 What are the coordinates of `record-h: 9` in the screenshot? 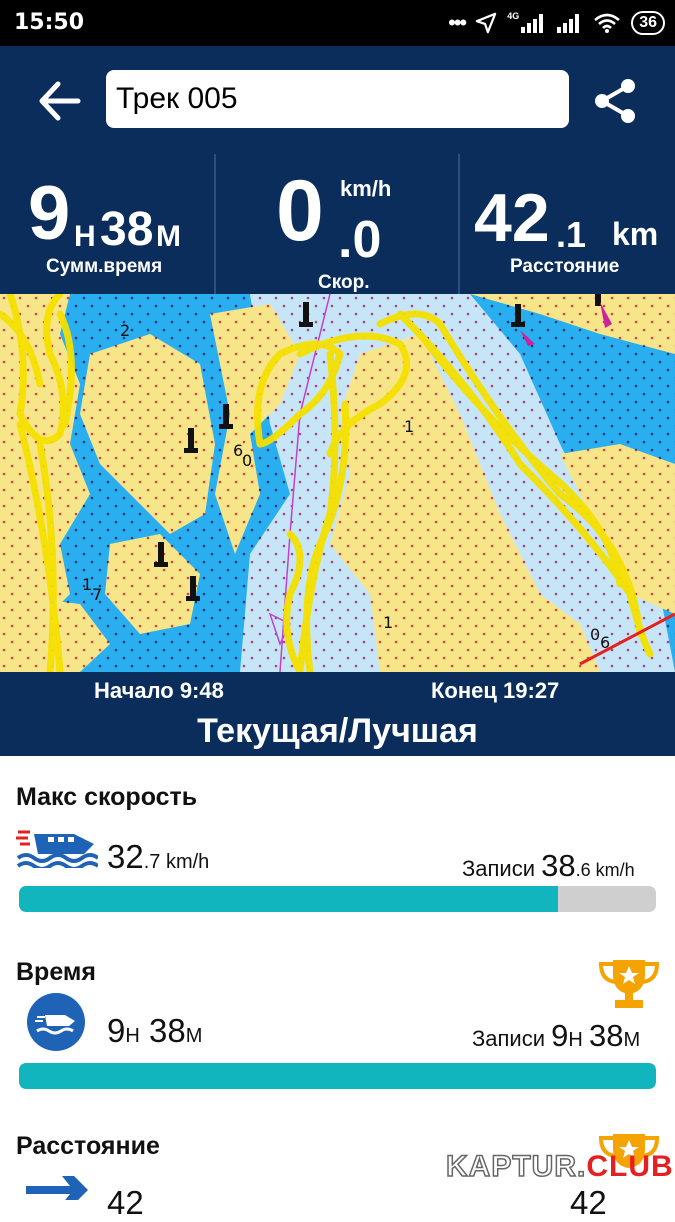 It's located at (560, 1035).